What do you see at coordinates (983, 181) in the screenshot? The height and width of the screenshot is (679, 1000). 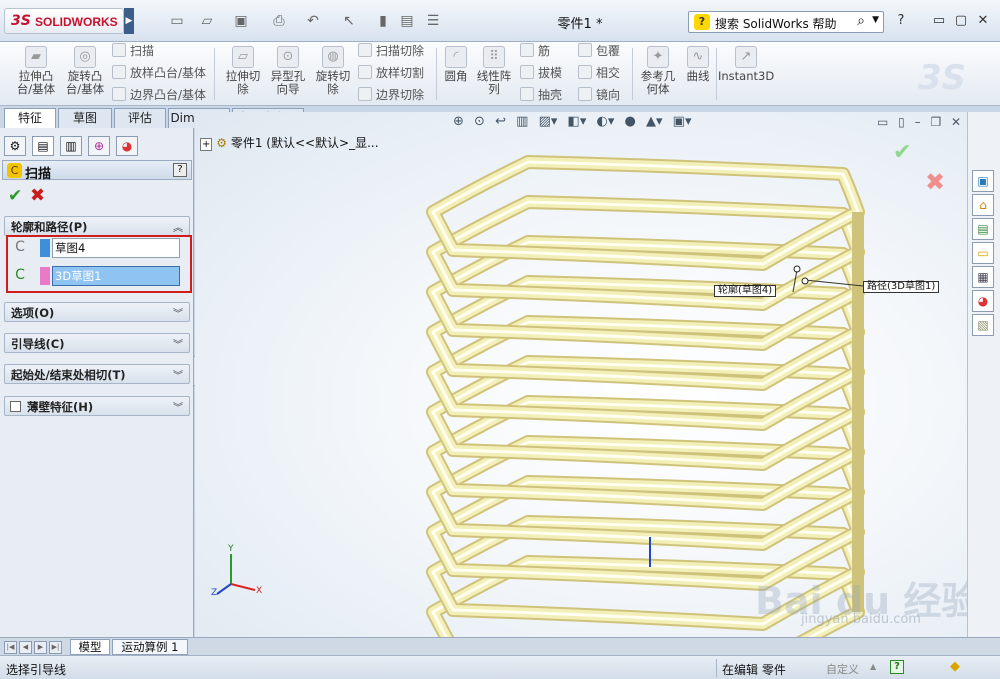 I see `resources-icon: ▣` at bounding box center [983, 181].